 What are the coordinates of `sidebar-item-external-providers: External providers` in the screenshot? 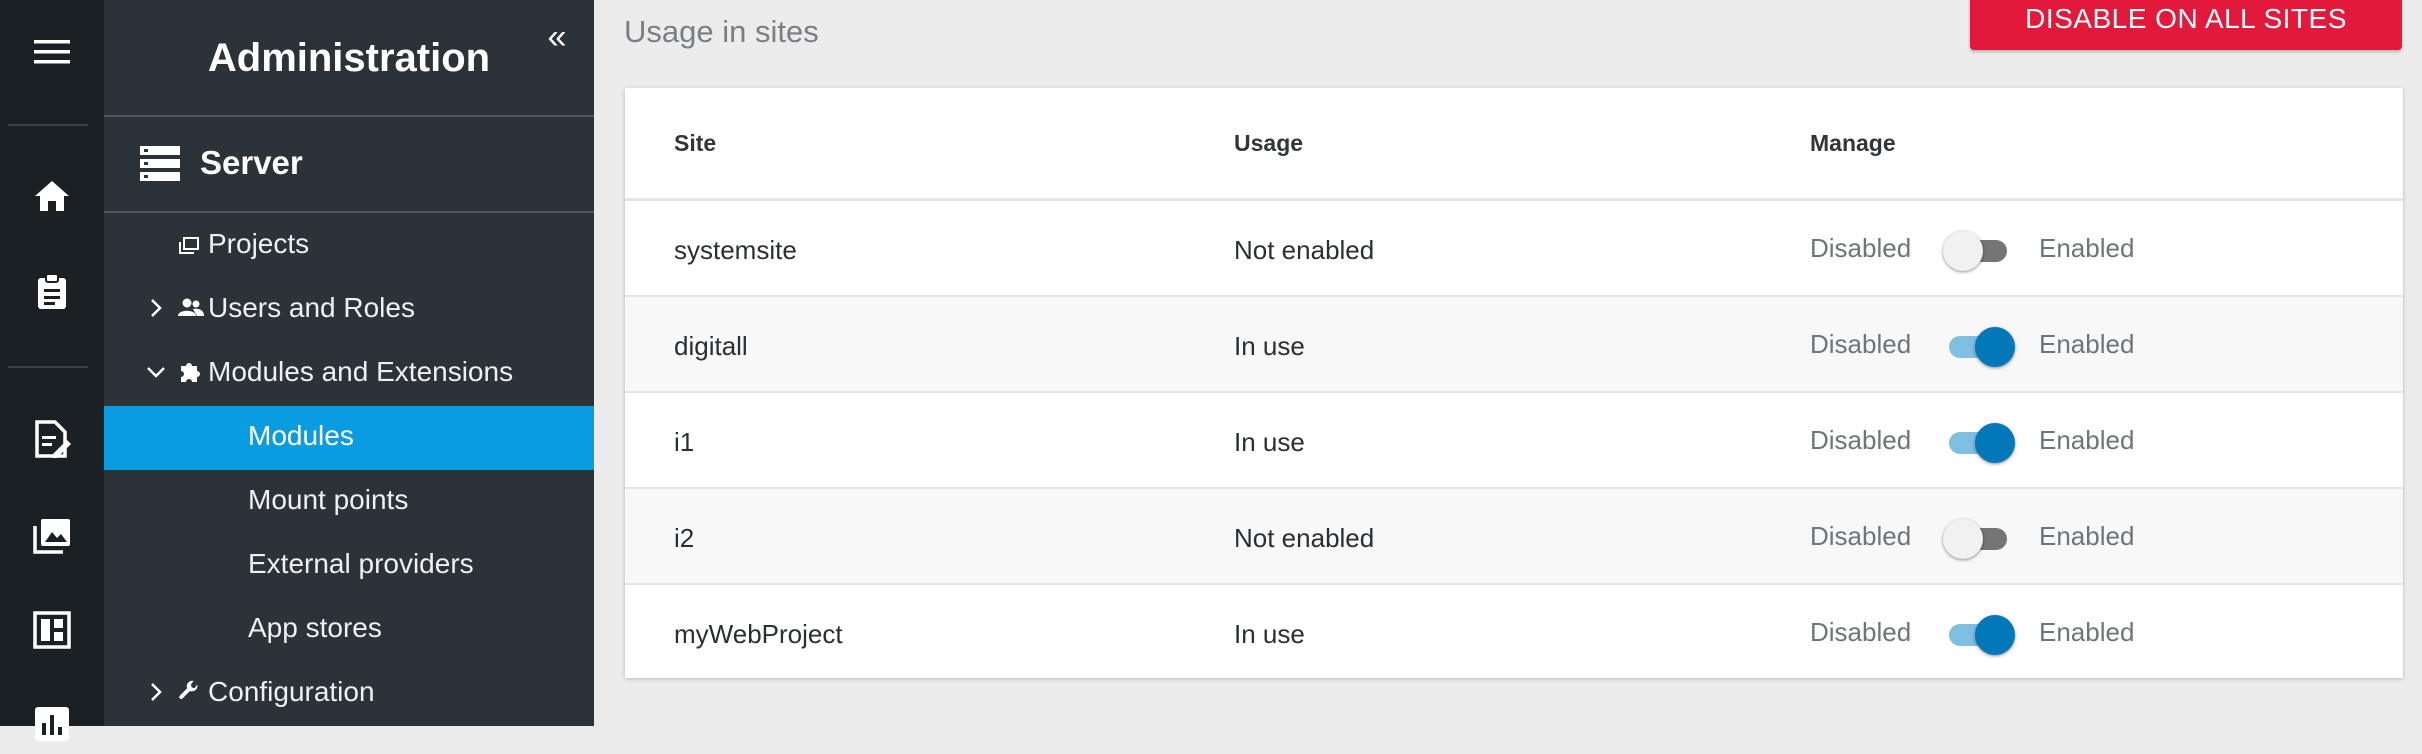 It's located at (349, 566).